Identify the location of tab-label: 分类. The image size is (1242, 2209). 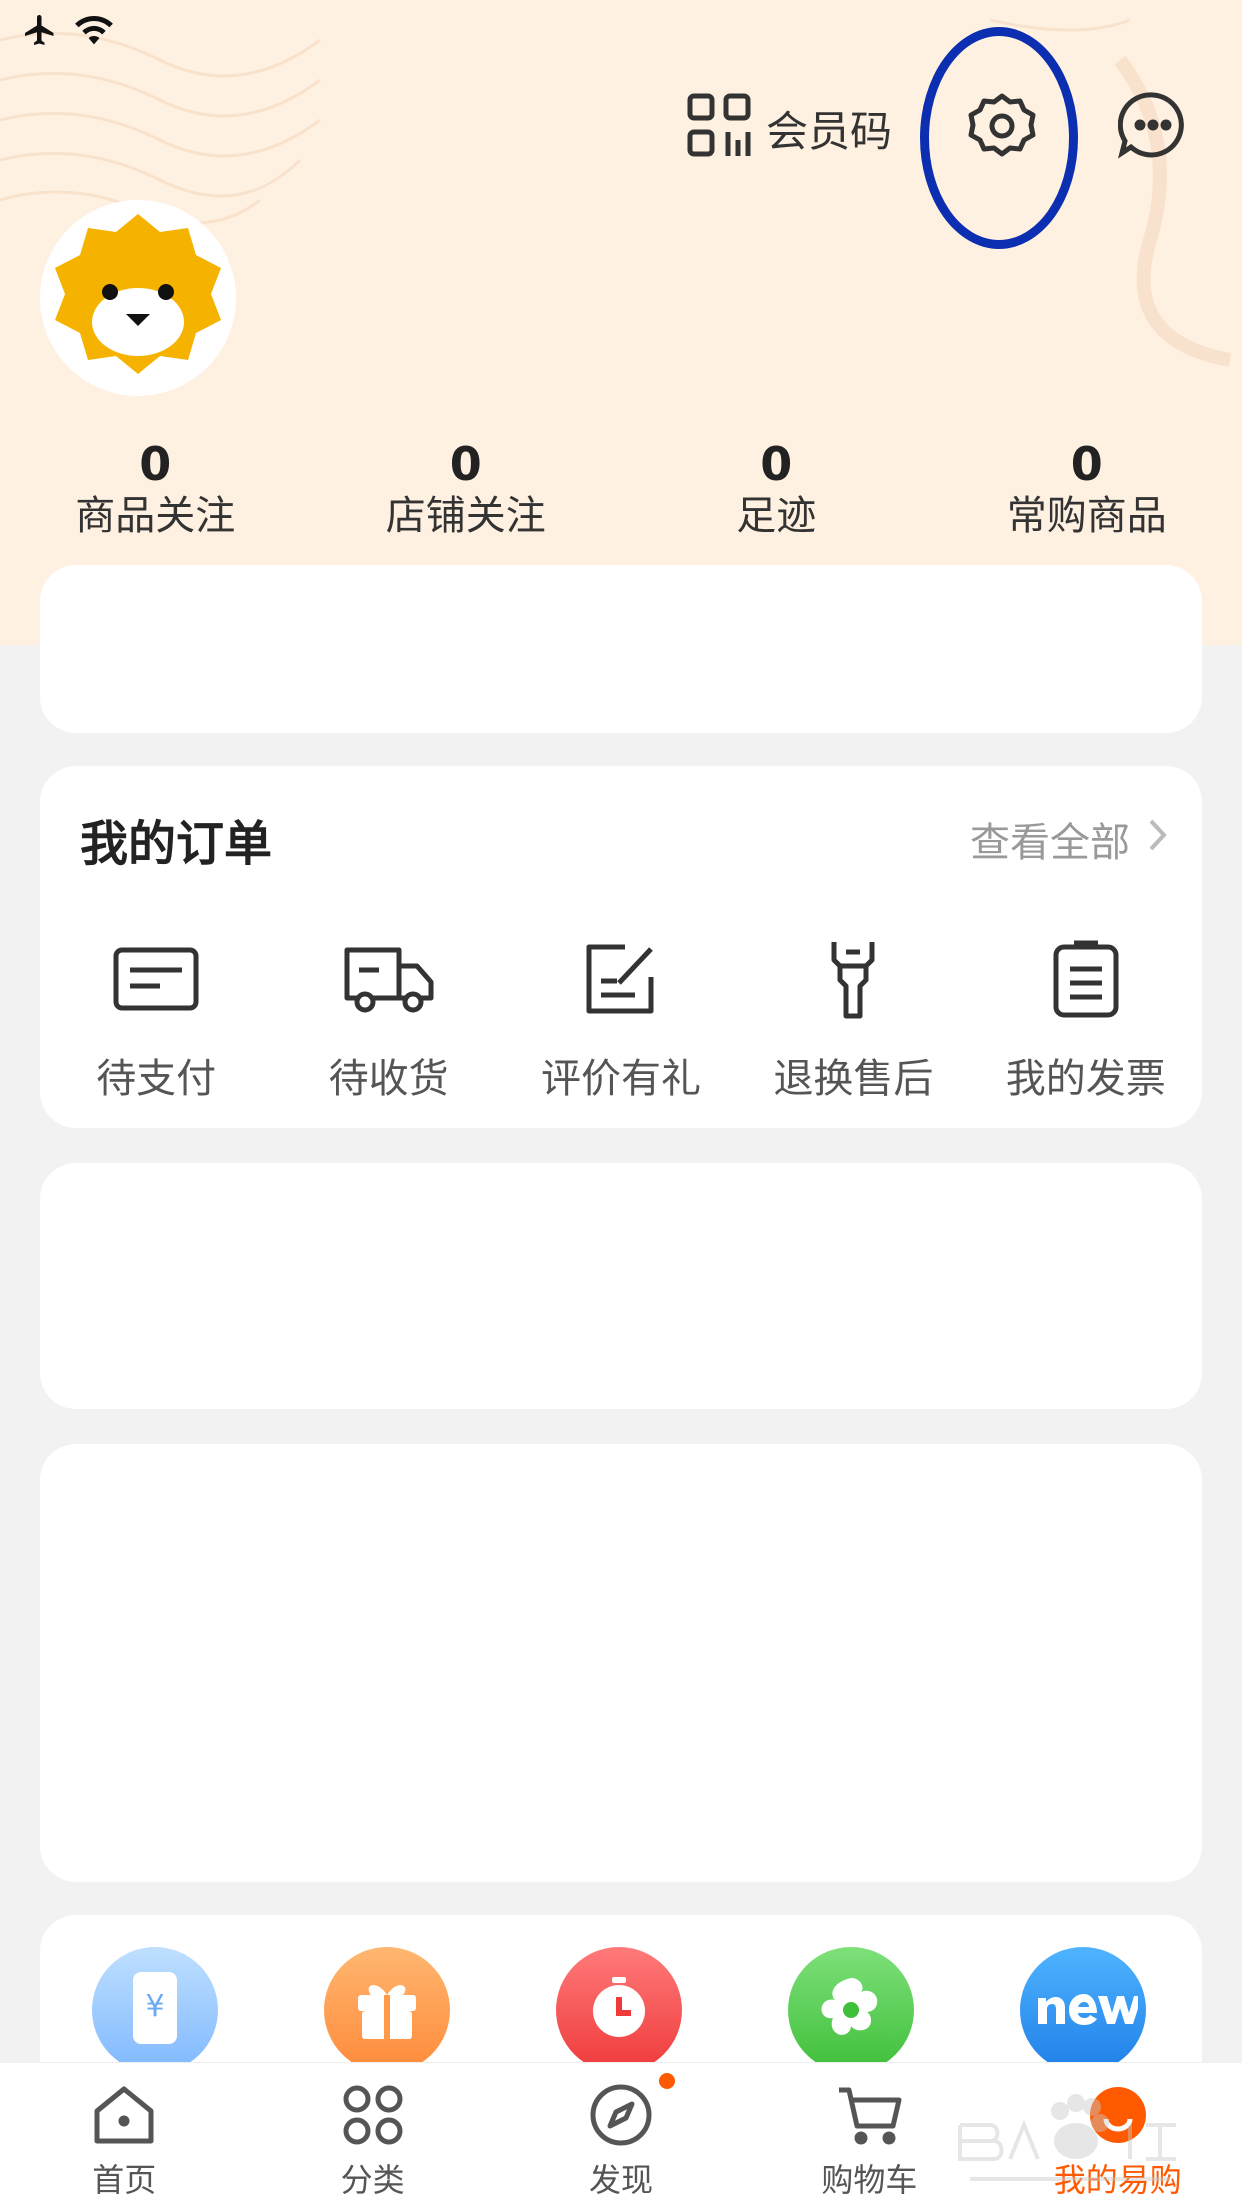
(373, 2178).